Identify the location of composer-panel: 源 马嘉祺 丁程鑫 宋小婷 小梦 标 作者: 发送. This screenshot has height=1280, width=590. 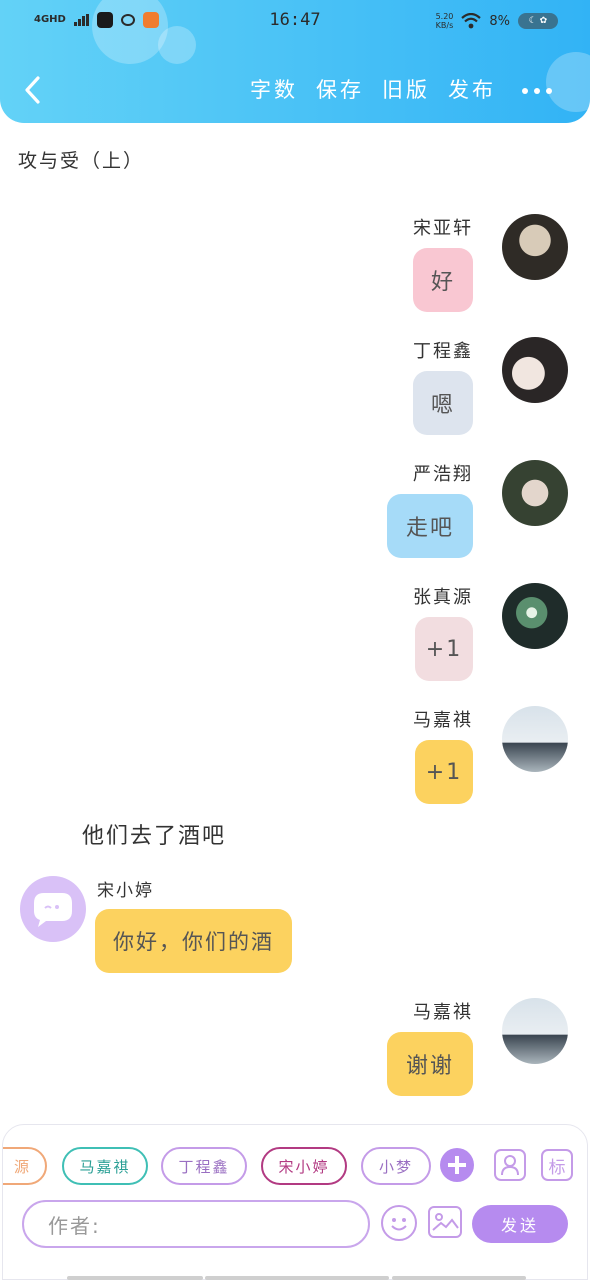
(295, 1202).